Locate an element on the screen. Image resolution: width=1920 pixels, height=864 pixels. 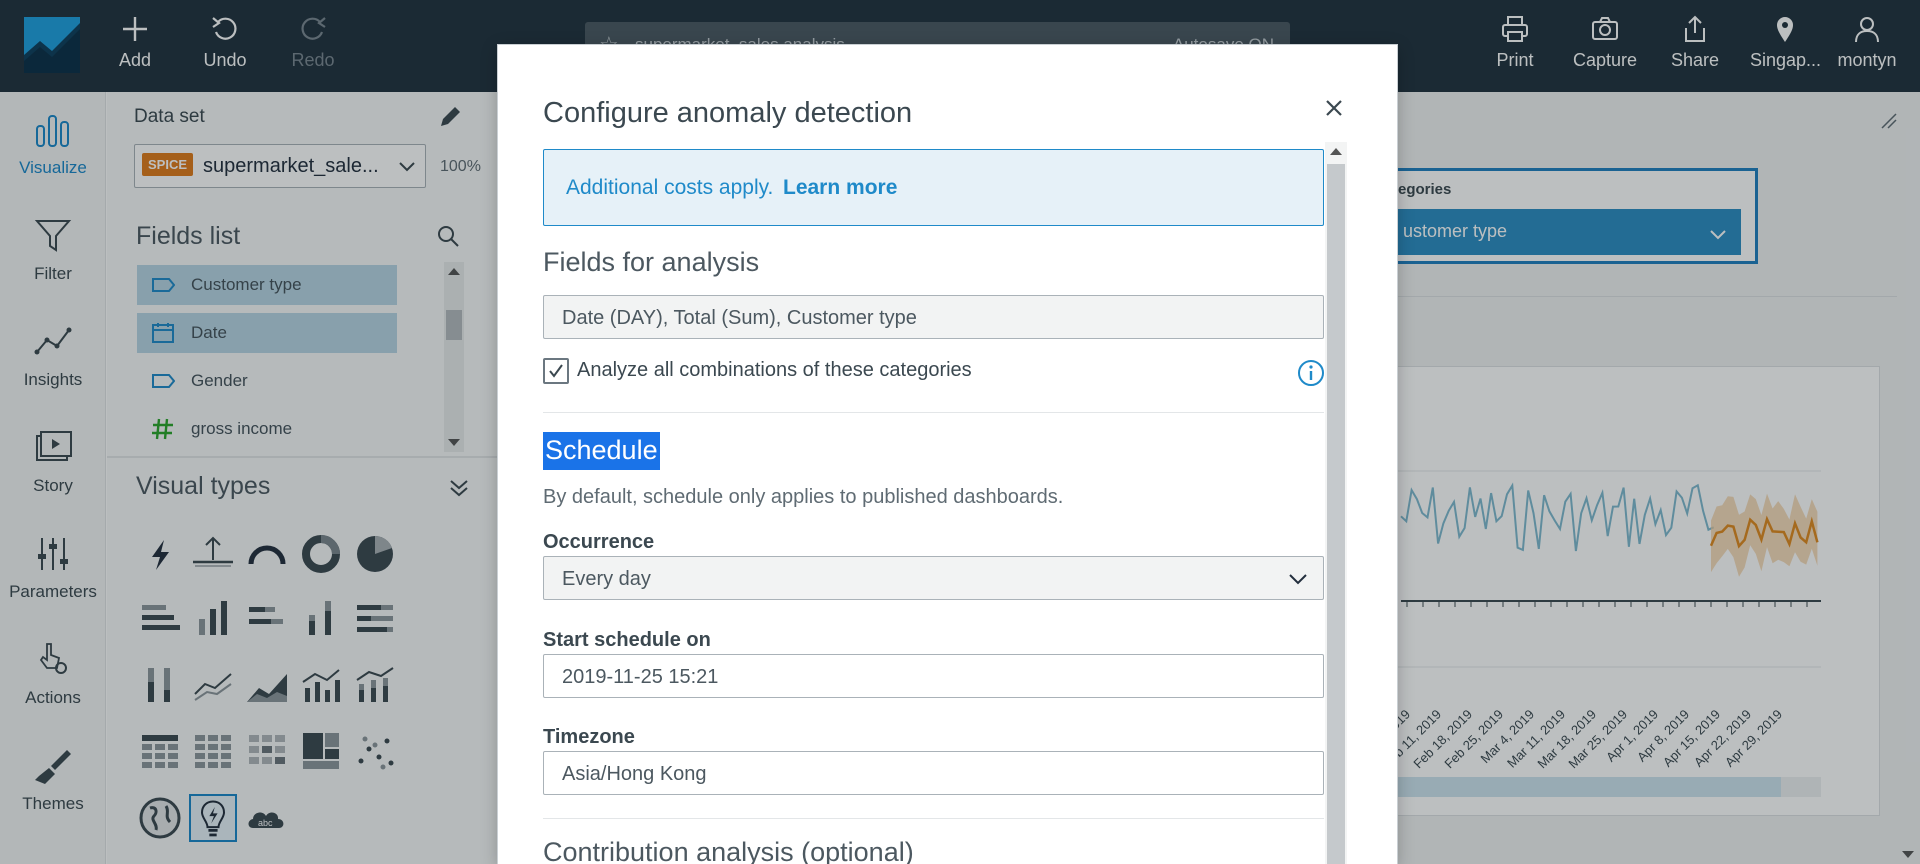
chevron-down-icon is located at coordinates (1298, 579).